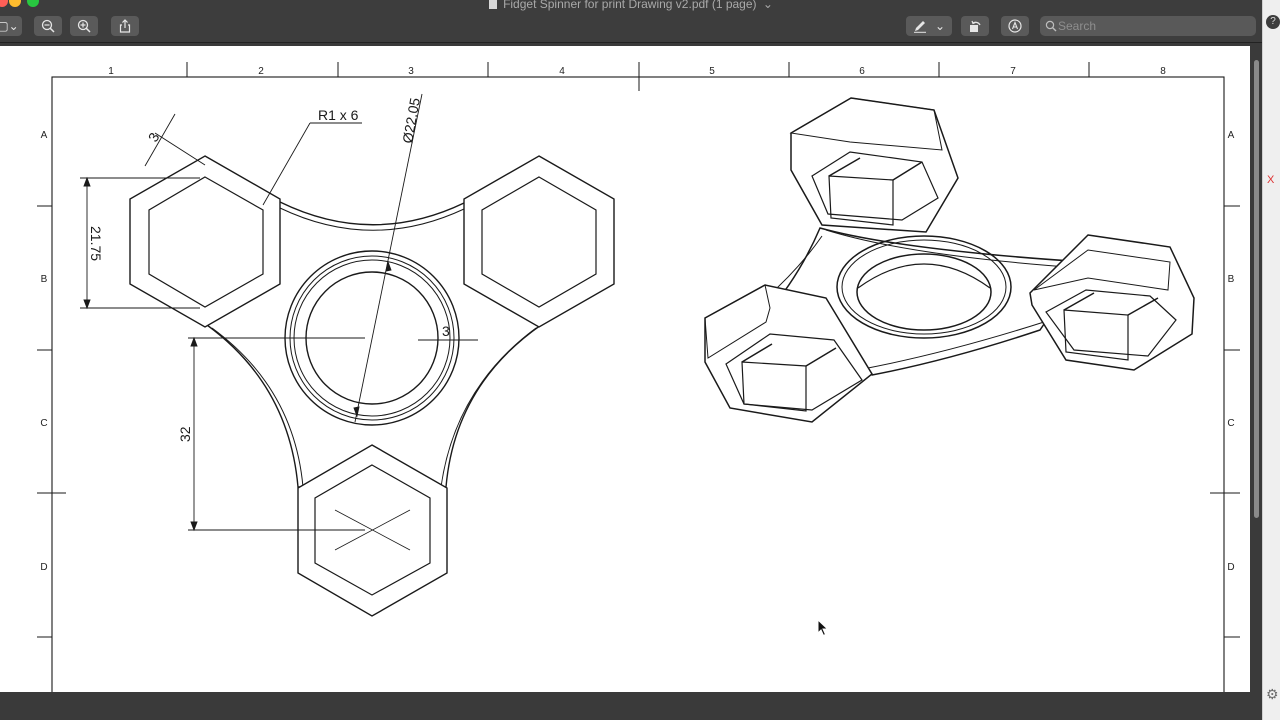  Describe the element at coordinates (446, 331) in the screenshot. I see `ring-dimension: 3` at that location.